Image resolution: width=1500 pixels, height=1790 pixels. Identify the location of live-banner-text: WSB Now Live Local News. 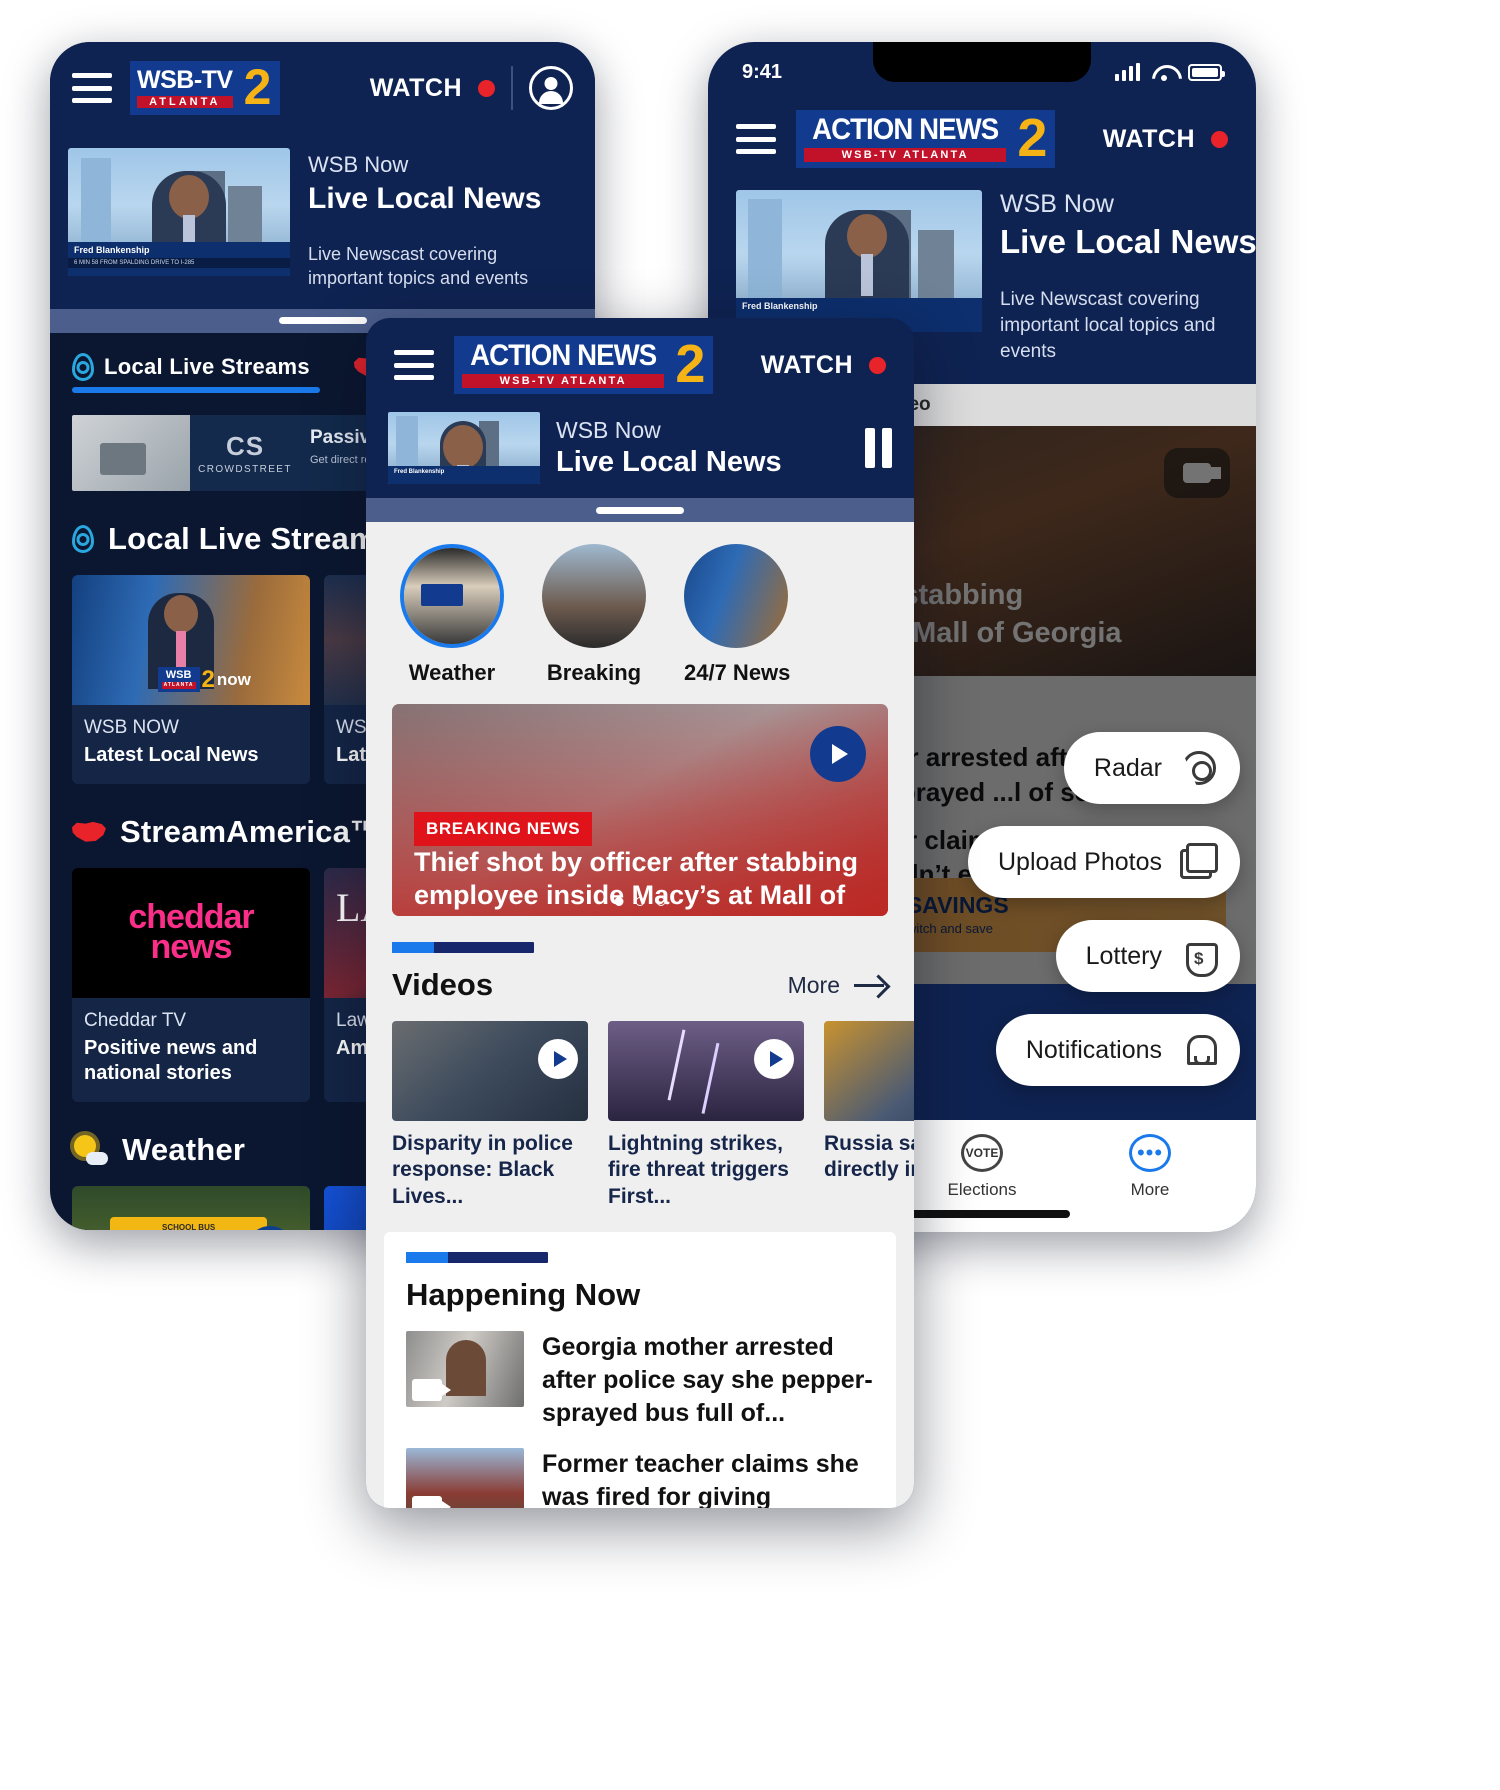
(669, 448).